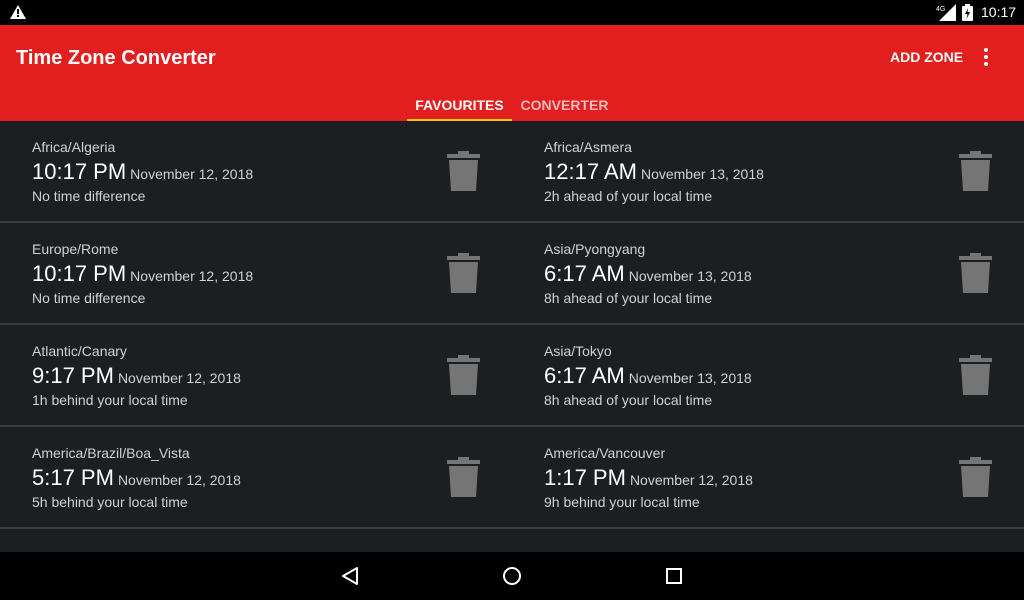 The image size is (1024, 600). Describe the element at coordinates (946, 12) in the screenshot. I see `signal-icon: 4G` at that location.